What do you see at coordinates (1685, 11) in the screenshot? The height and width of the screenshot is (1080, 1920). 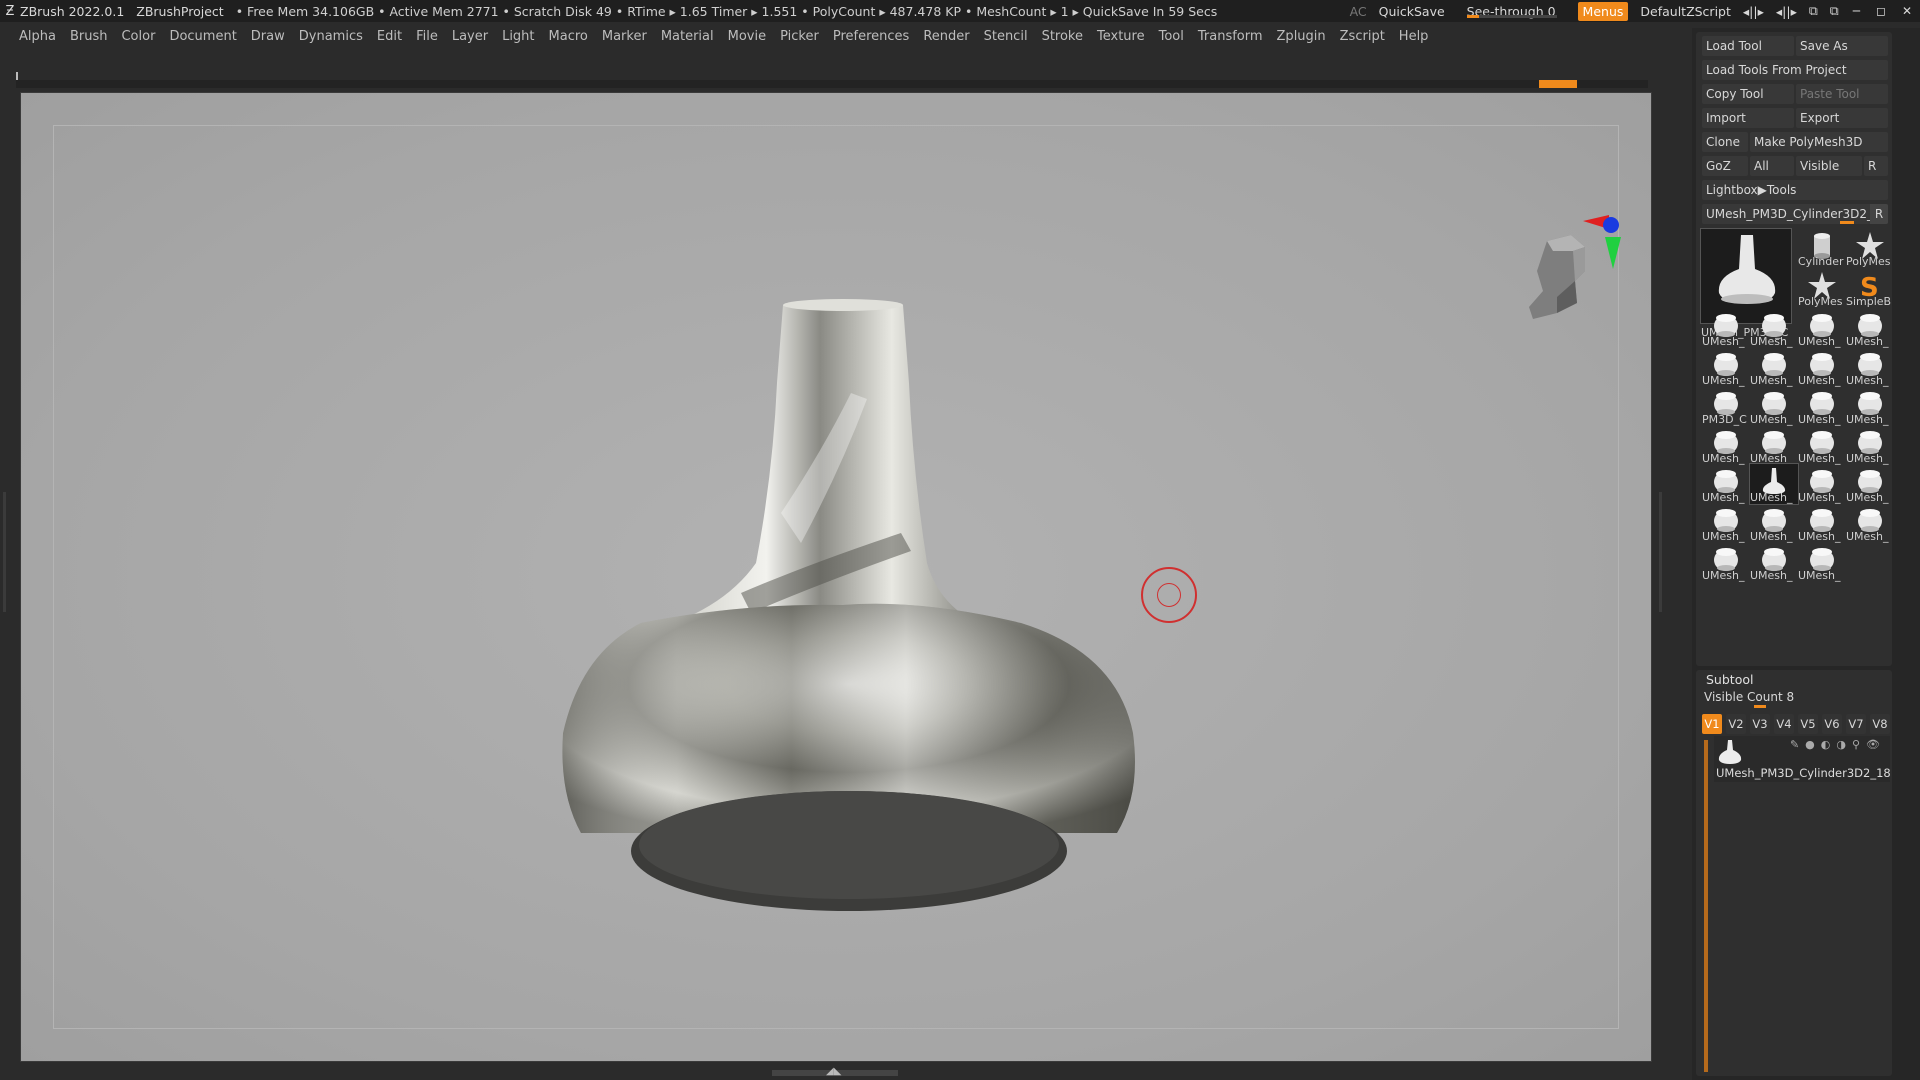 I see `zscript-button: DefaultZScript` at bounding box center [1685, 11].